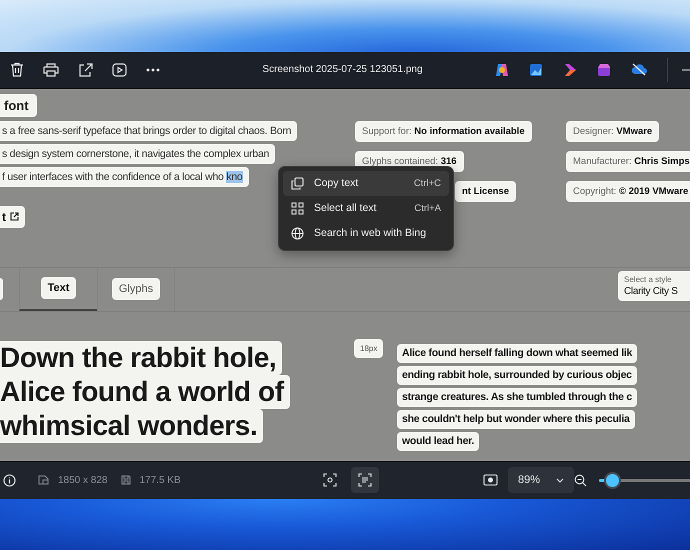 This screenshot has height=550, width=690. What do you see at coordinates (560, 480) in the screenshot?
I see `chevron-down-icon` at bounding box center [560, 480].